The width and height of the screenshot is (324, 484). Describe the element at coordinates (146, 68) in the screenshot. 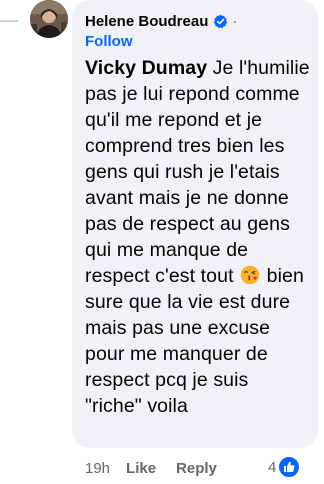

I see `mention-link: Vicky Dumay` at that location.